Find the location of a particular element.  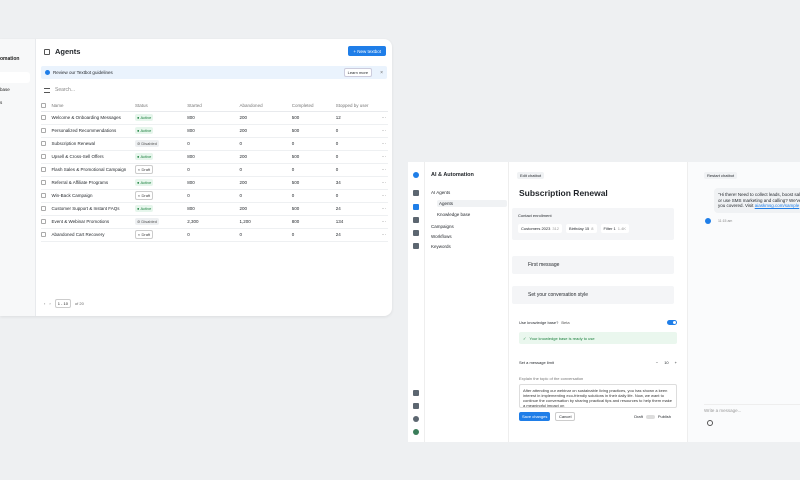

emoji-icon is located at coordinates (710, 423).